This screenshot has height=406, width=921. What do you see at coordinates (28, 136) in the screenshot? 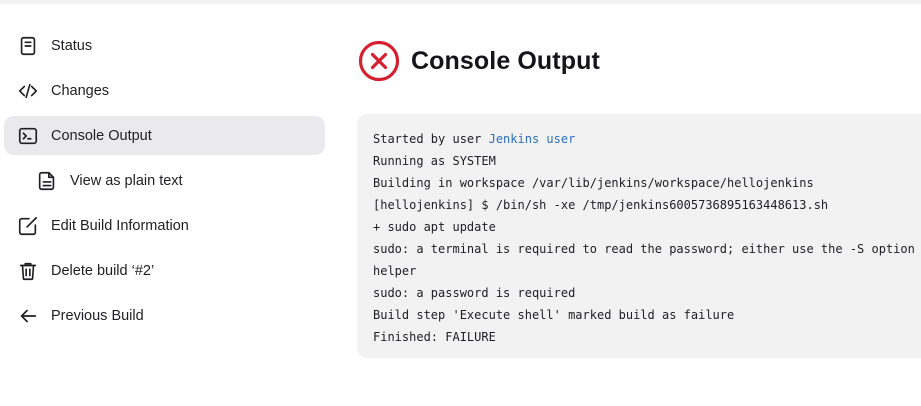
I see `terminal-icon` at bounding box center [28, 136].